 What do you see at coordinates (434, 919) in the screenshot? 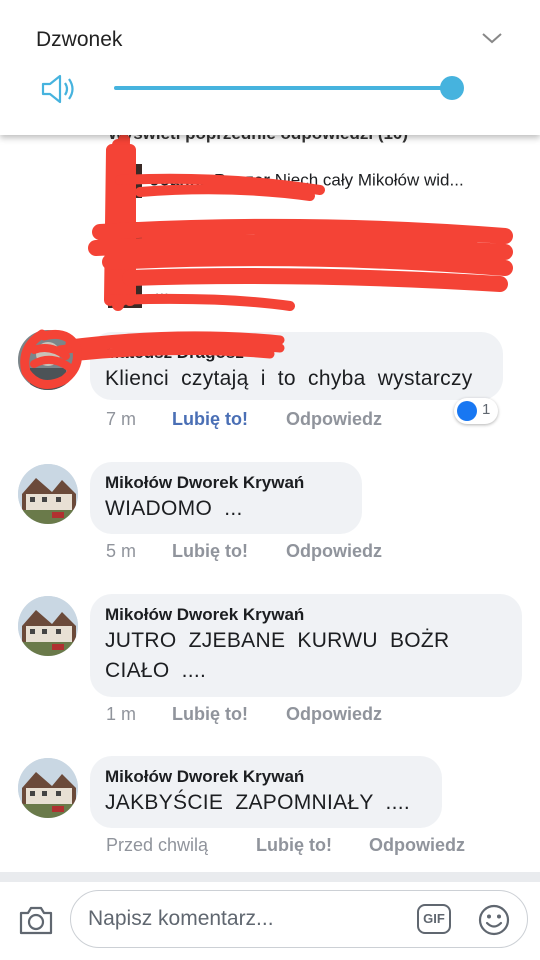
I see `gif-icon: GIF` at bounding box center [434, 919].